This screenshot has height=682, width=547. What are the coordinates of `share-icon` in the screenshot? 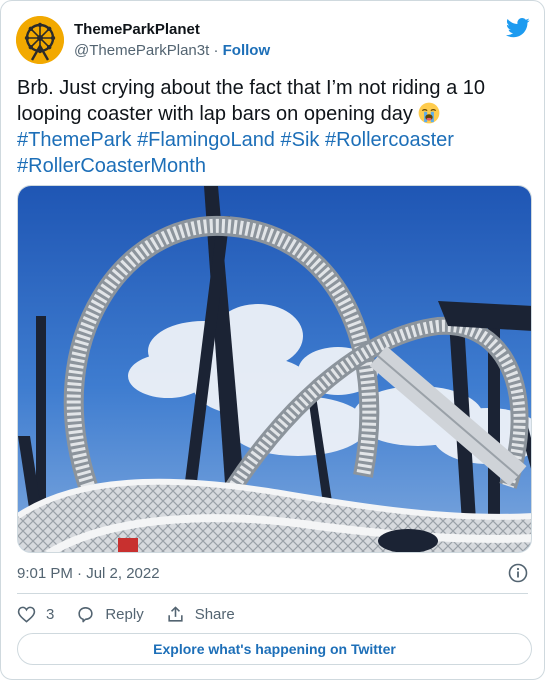 It's located at (175, 614).